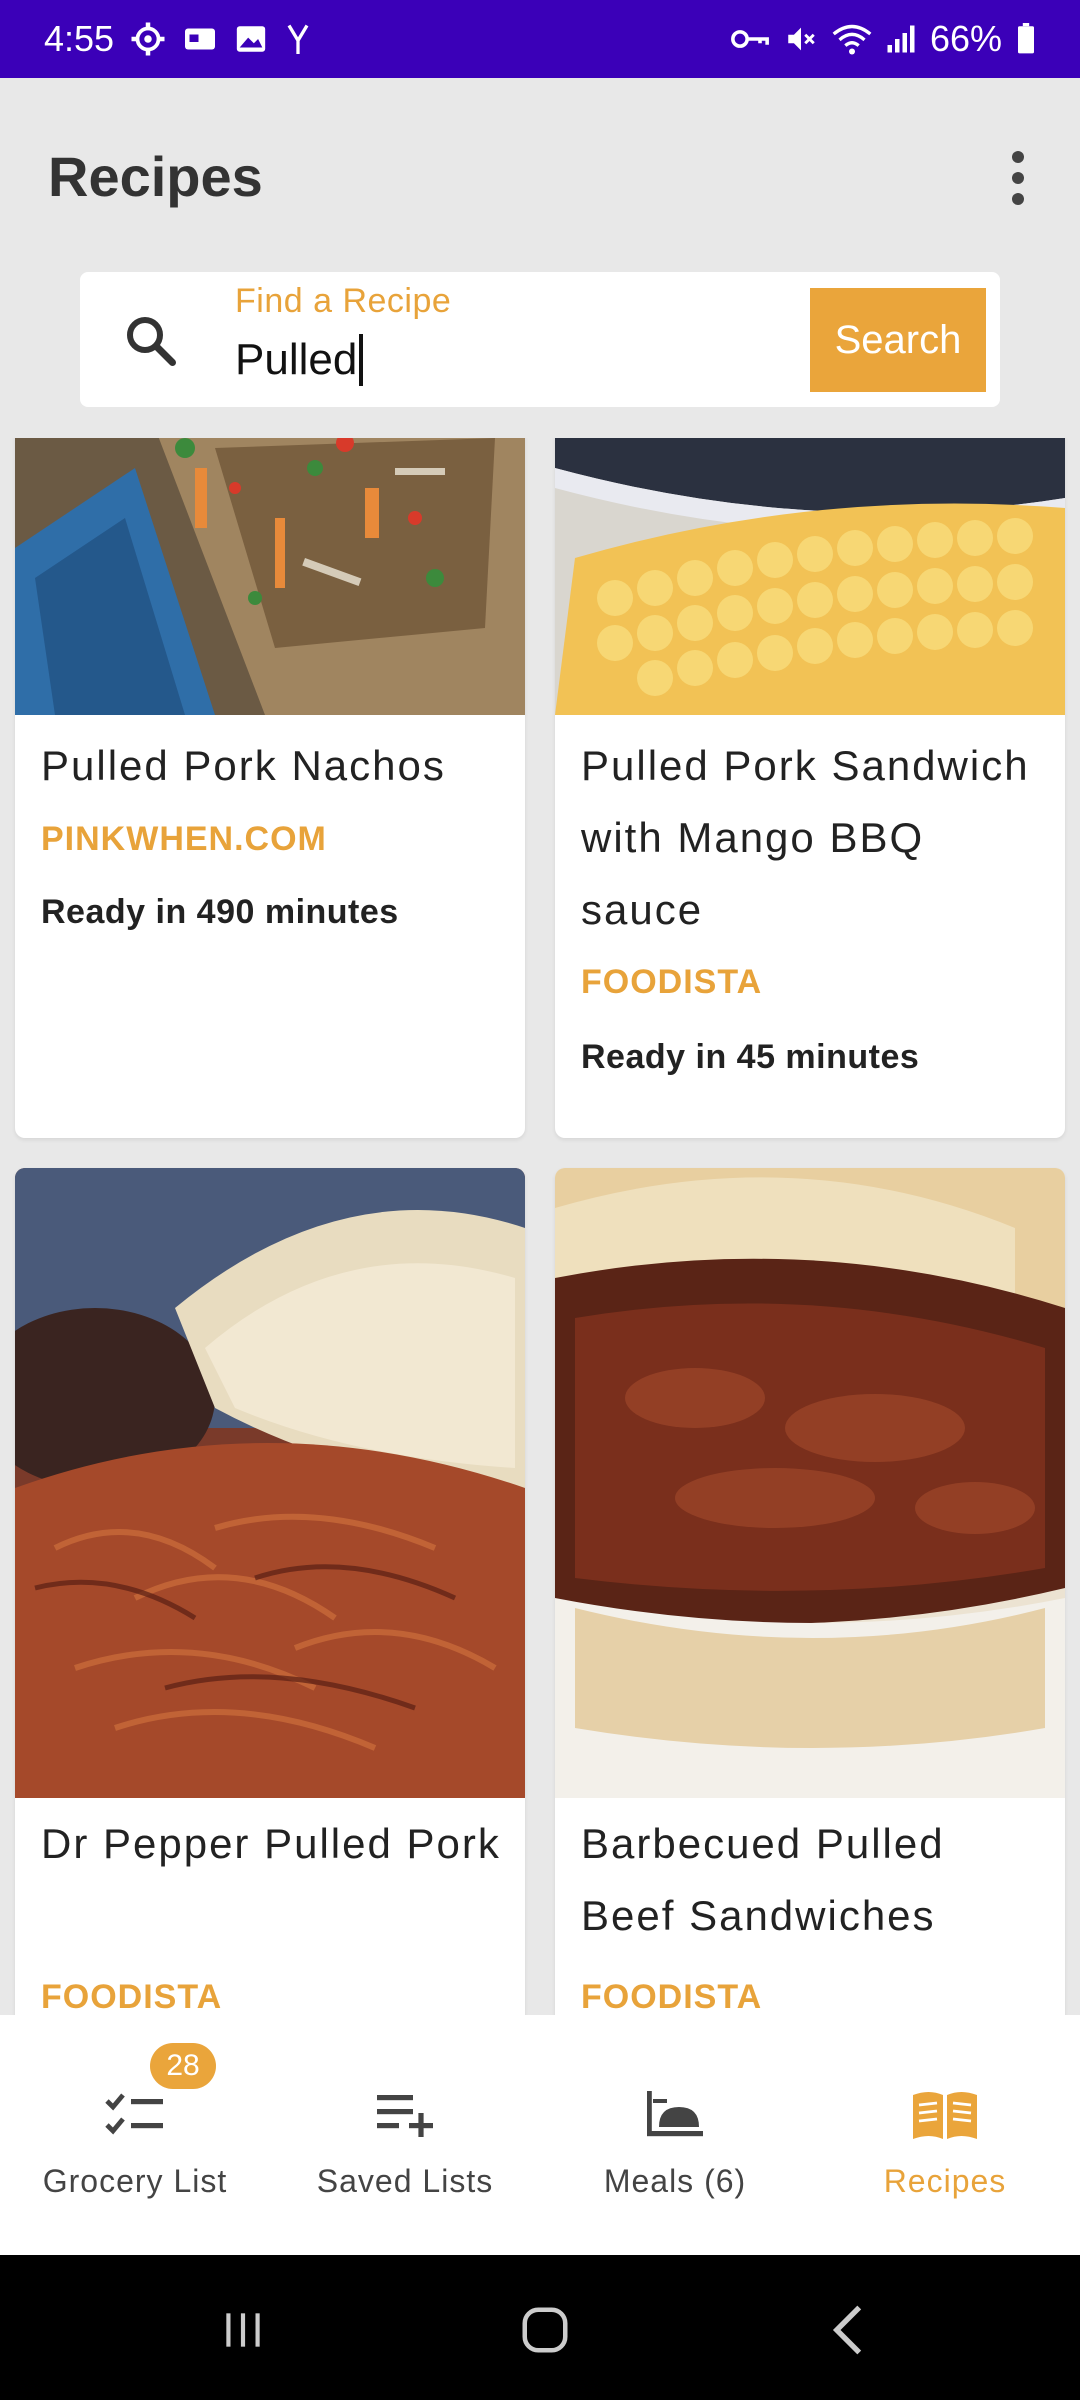 The height and width of the screenshot is (2400, 1080). I want to click on image-icon, so click(251, 39).